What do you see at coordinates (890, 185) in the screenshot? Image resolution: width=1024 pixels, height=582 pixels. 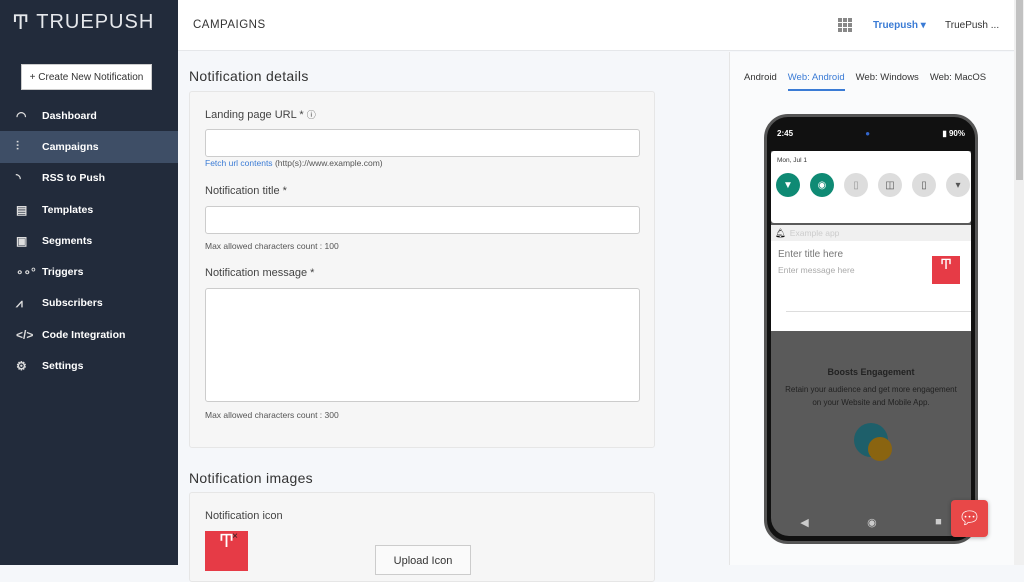 I see `cast-icon: ◫` at bounding box center [890, 185].